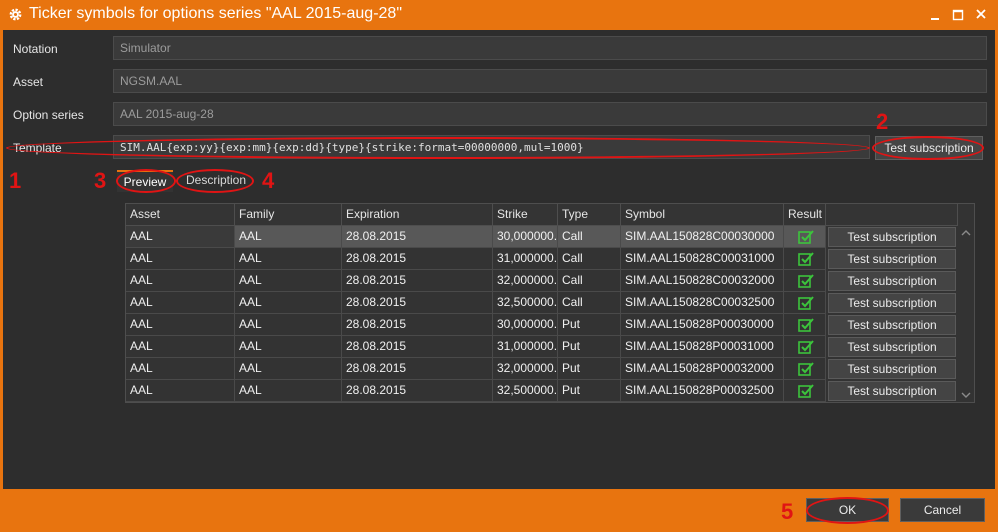  I want to click on column-header-expiration: Expiration, so click(417, 215).